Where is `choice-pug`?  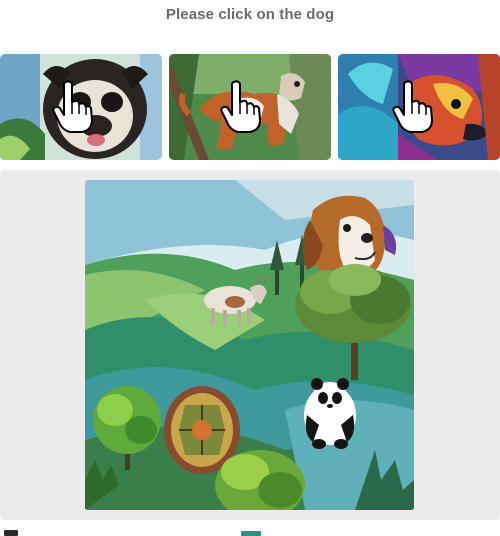
choice-pug is located at coordinates (81, 107).